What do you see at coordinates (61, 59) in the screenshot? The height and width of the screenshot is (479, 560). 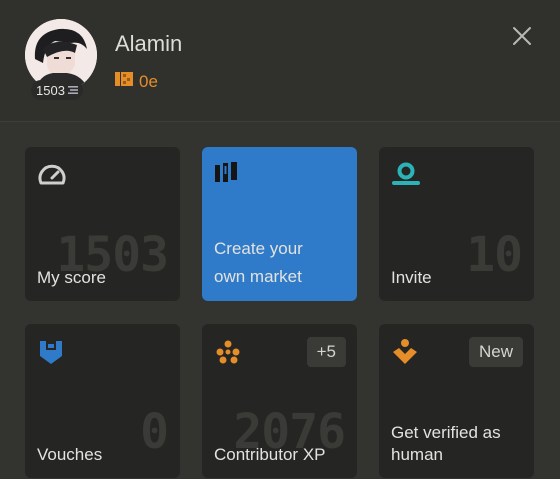 I see `avatar-container: 1503` at bounding box center [61, 59].